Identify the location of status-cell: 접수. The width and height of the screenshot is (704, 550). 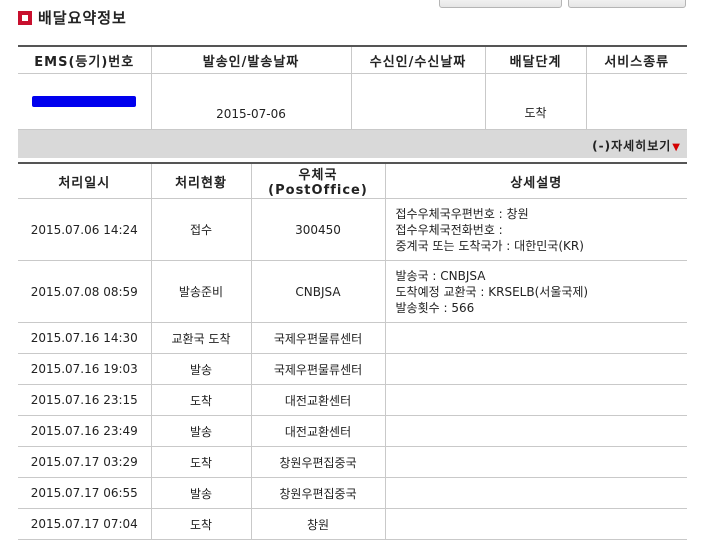
(201, 229).